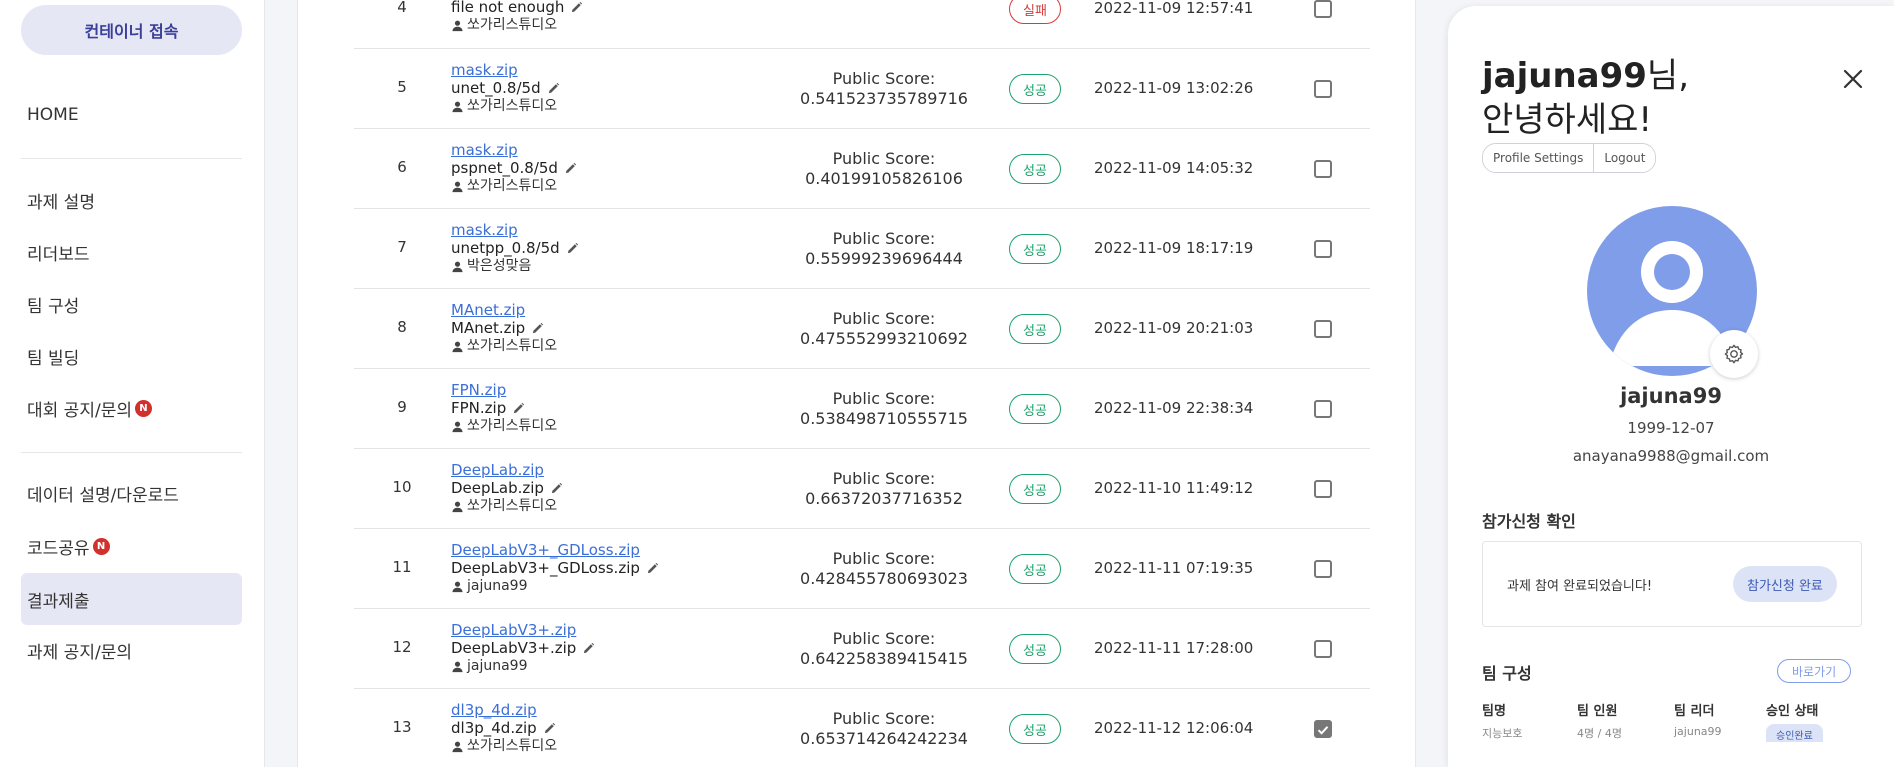 This screenshot has height=767, width=1894. What do you see at coordinates (1814, 671) in the screenshot?
I see `team-goto-button: 바로가기` at bounding box center [1814, 671].